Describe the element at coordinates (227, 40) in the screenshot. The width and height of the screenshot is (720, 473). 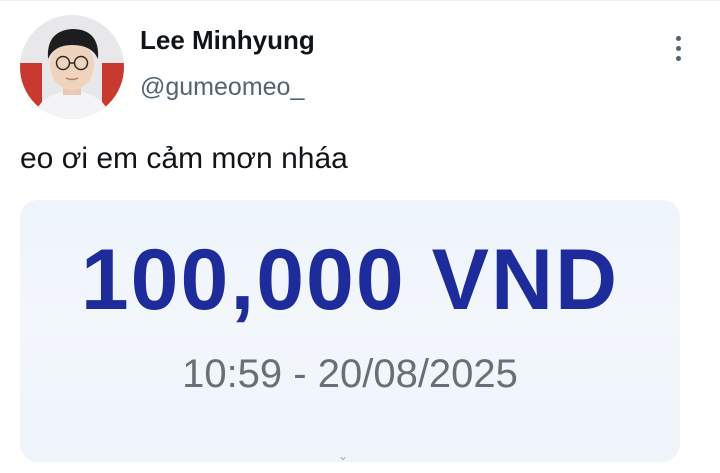
I see `author-display-name: Lee Minhyung` at that location.